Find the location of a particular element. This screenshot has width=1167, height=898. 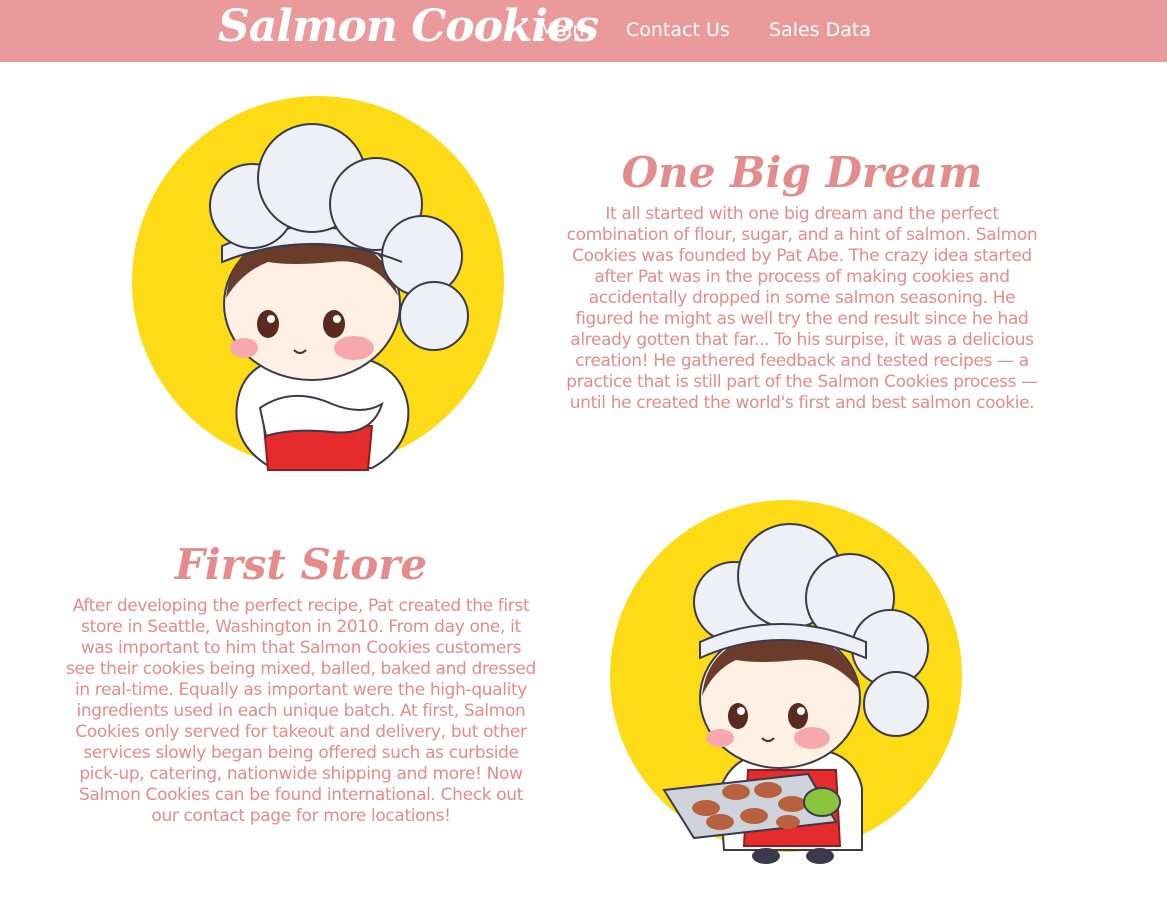

nav-link-contact-us: Contact Us is located at coordinates (678, 30).